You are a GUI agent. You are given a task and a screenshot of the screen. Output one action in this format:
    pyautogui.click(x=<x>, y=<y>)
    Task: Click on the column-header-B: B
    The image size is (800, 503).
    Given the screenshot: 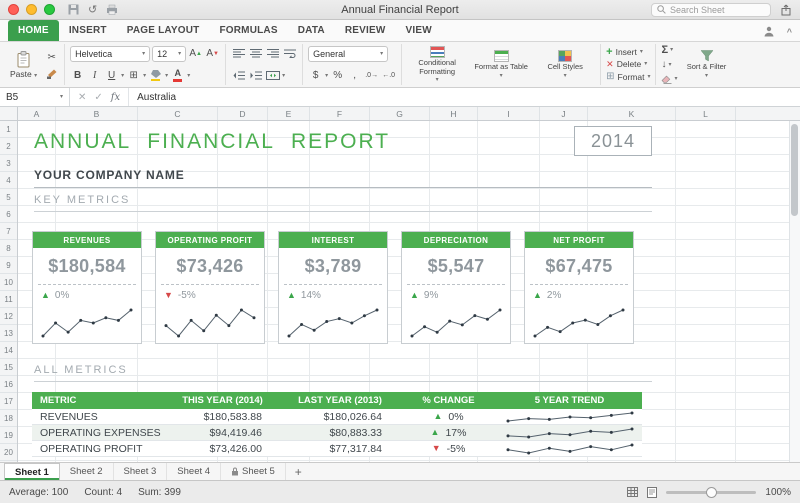 What is the action you would take?
    pyautogui.click(x=97, y=113)
    